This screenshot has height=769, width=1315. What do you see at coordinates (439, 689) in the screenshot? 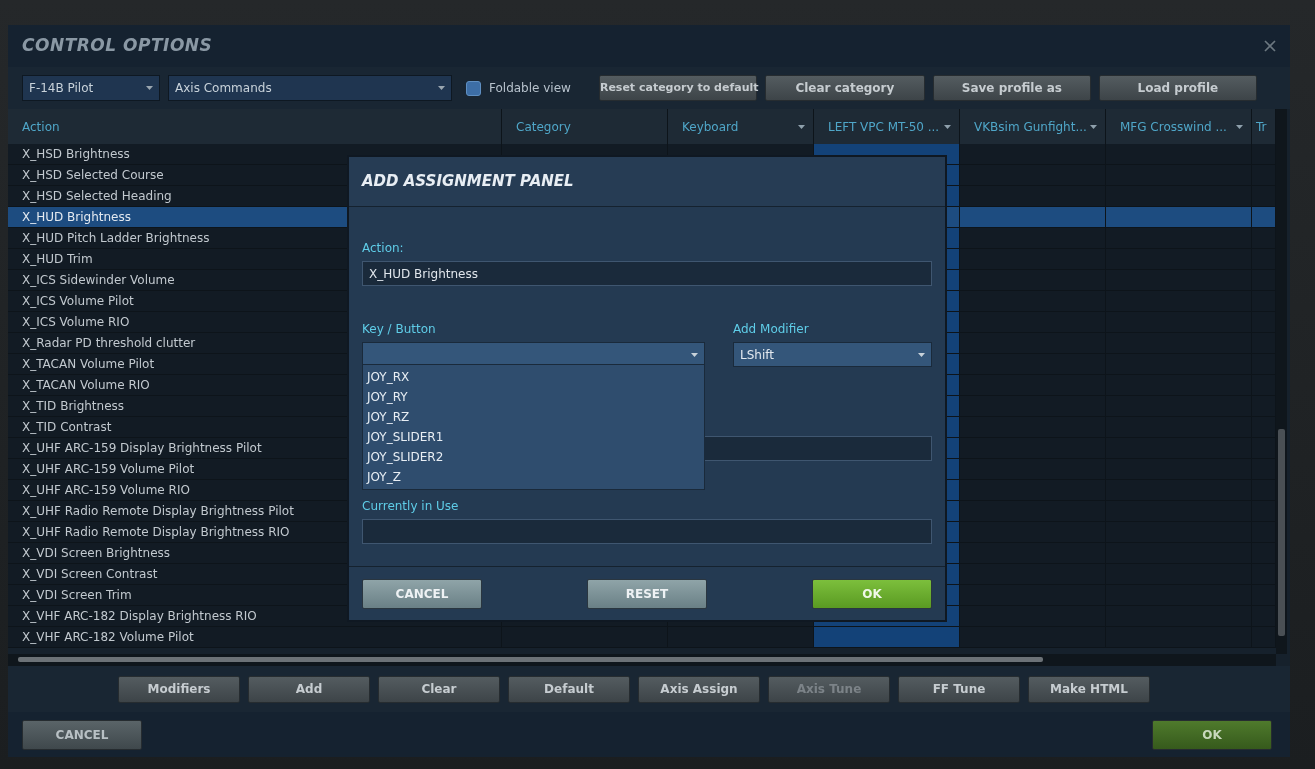
I see `action-button: Clear` at bounding box center [439, 689].